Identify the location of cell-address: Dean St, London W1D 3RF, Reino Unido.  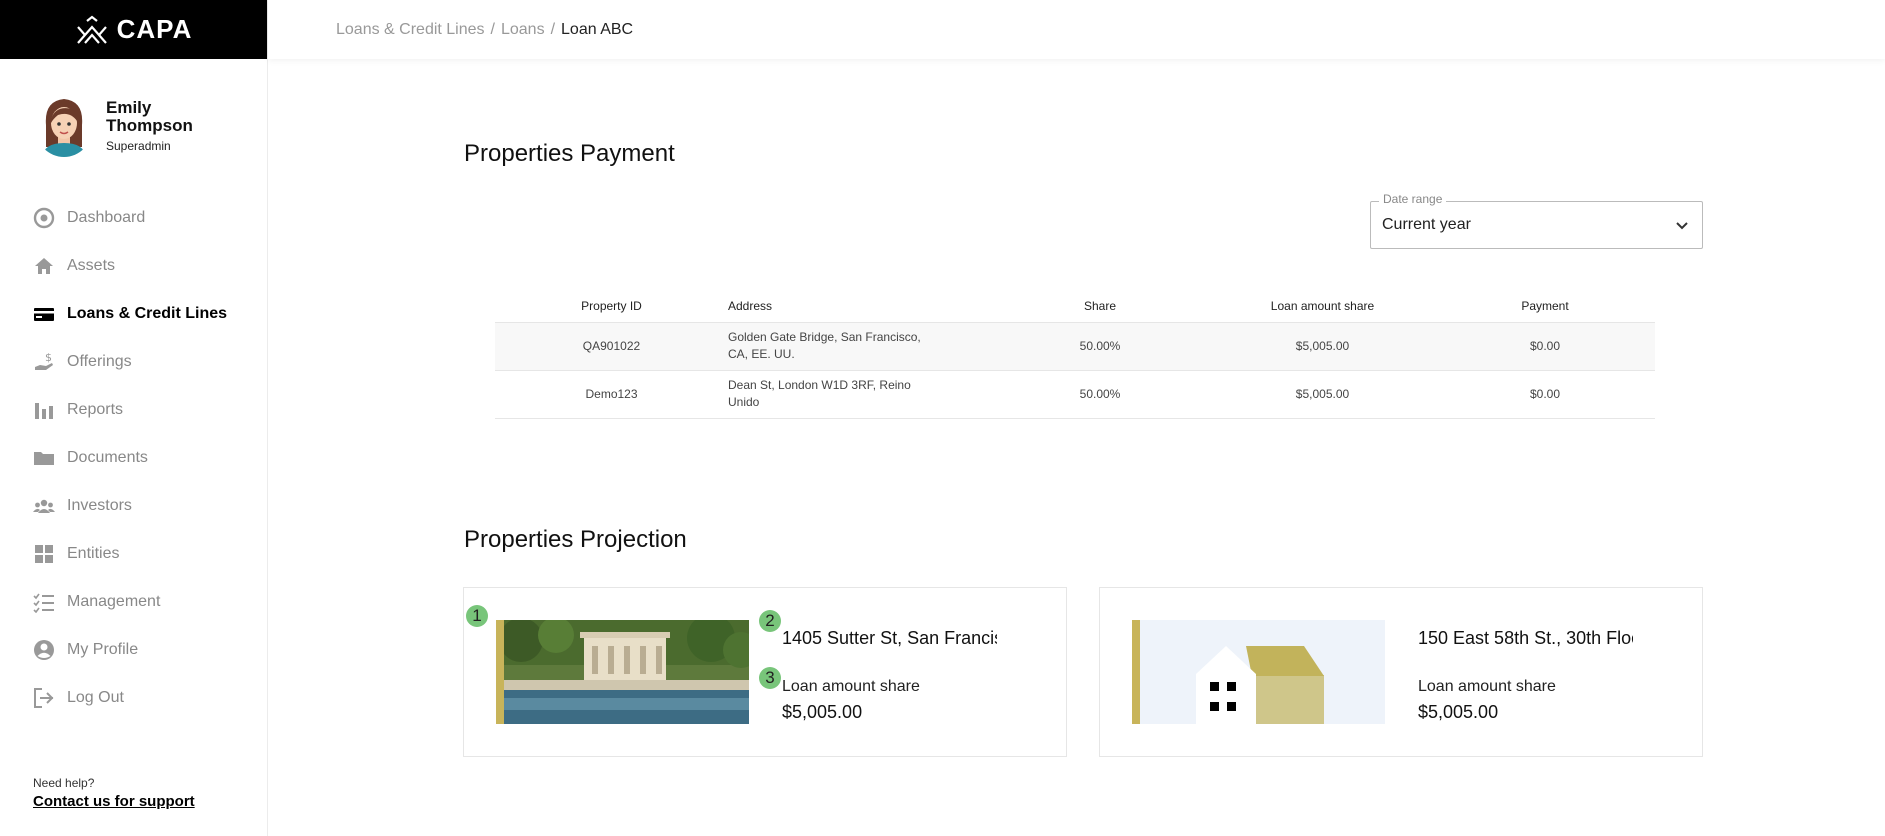
(859, 394).